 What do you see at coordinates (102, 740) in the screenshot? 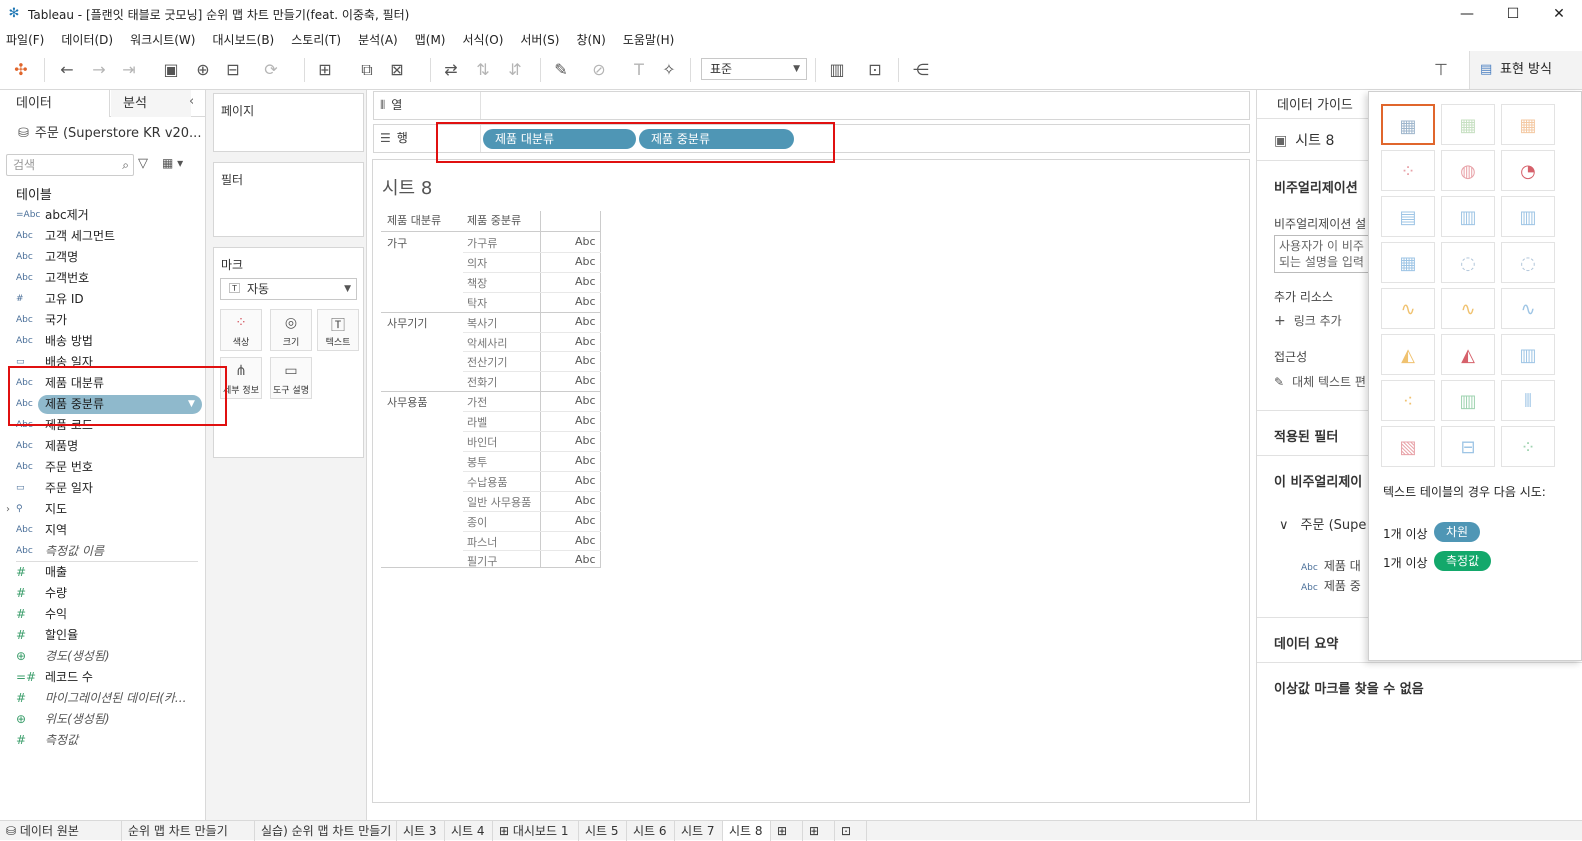
I see `measure-field: # 측정값` at bounding box center [102, 740].